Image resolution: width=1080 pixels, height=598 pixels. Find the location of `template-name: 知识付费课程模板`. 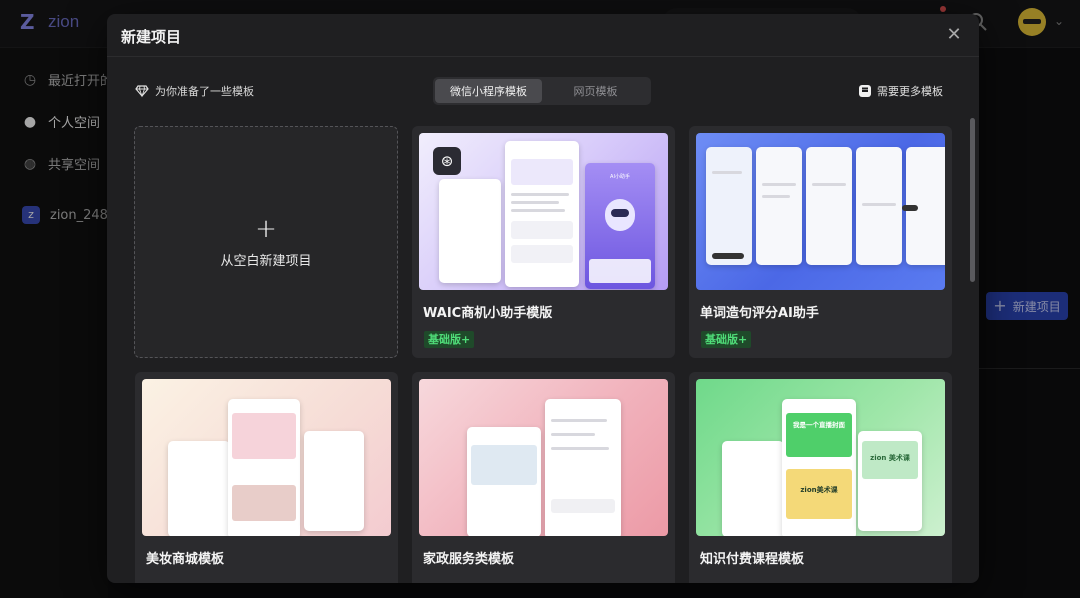

template-name: 知识付费课程模板 is located at coordinates (752, 559).